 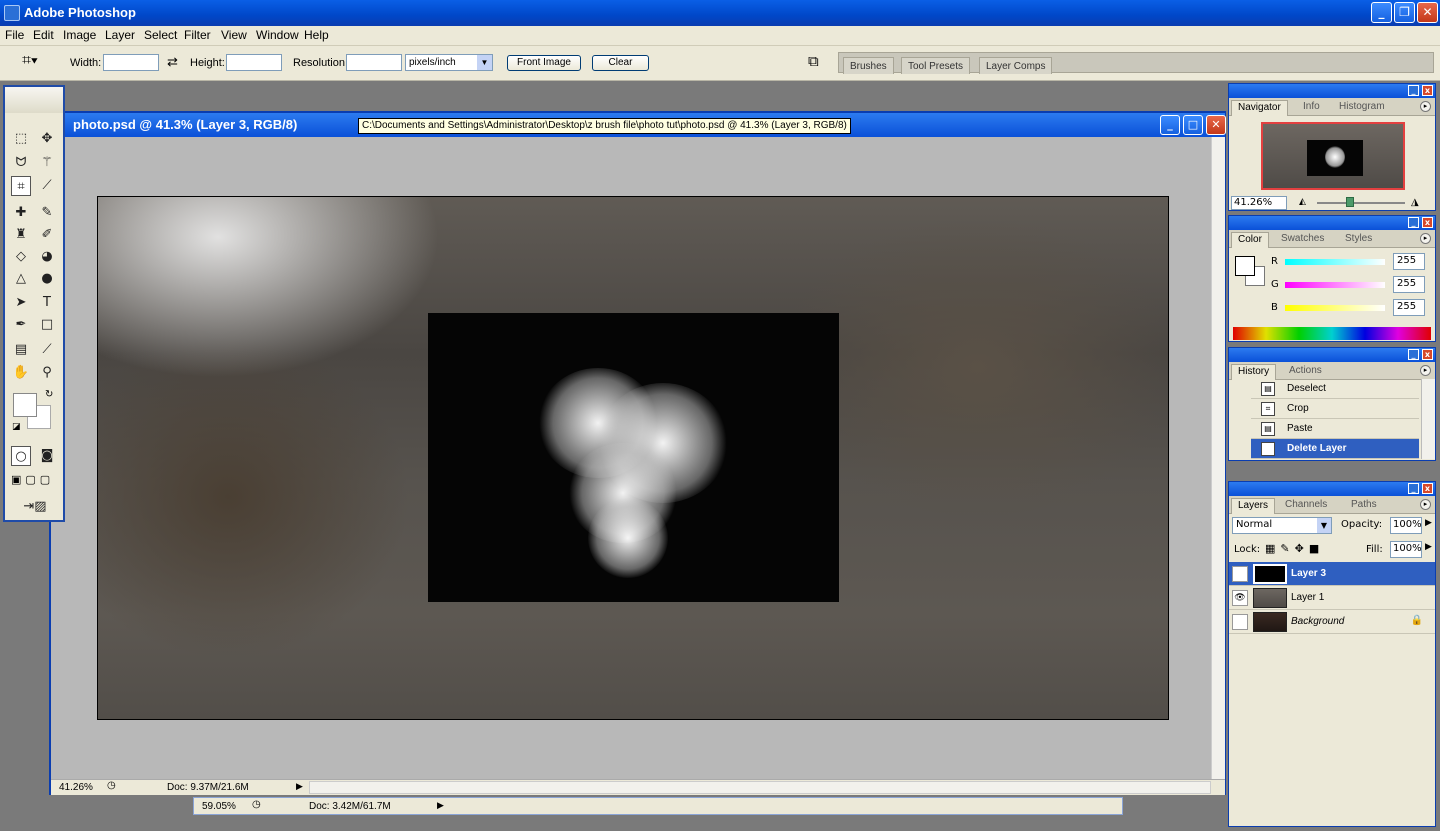 I want to click on tab-actions: Actions, so click(x=1305, y=372).